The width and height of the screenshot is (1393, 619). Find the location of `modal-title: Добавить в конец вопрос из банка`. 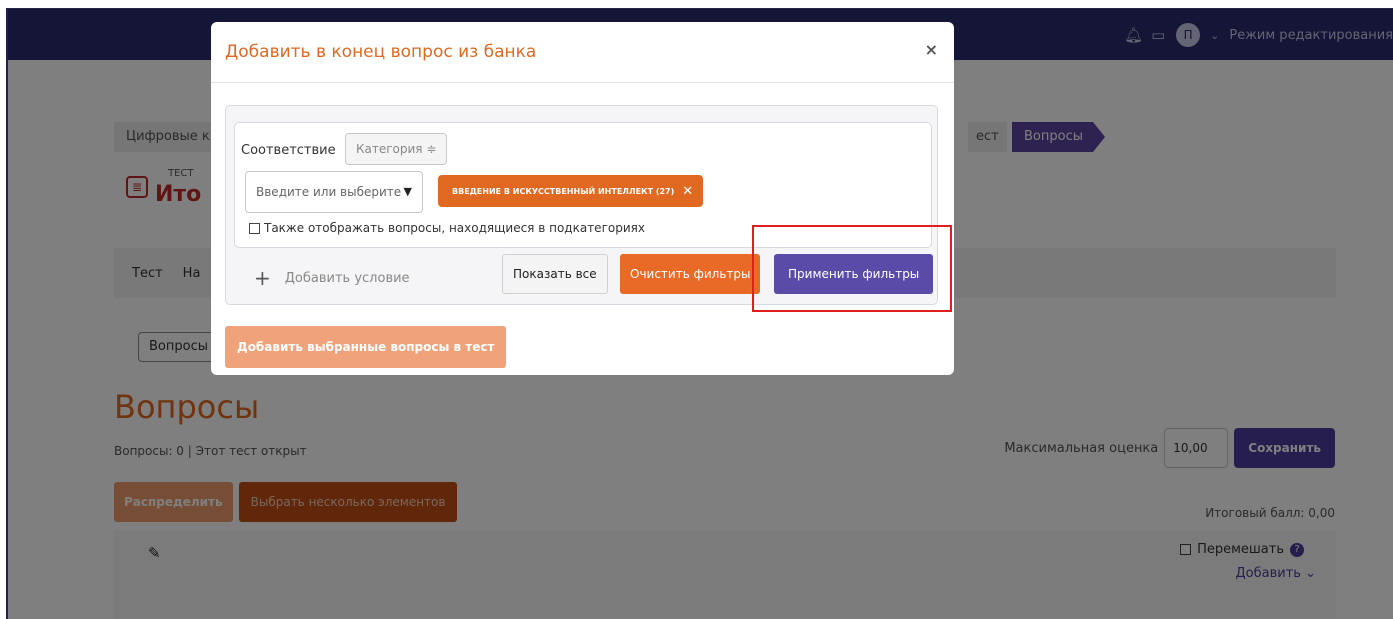

modal-title: Добавить в конец вопрос из банка is located at coordinates (381, 52).